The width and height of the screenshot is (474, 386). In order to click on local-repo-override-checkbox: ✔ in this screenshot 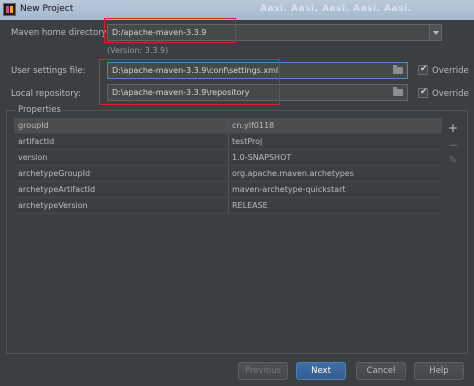, I will do `click(423, 92)`.